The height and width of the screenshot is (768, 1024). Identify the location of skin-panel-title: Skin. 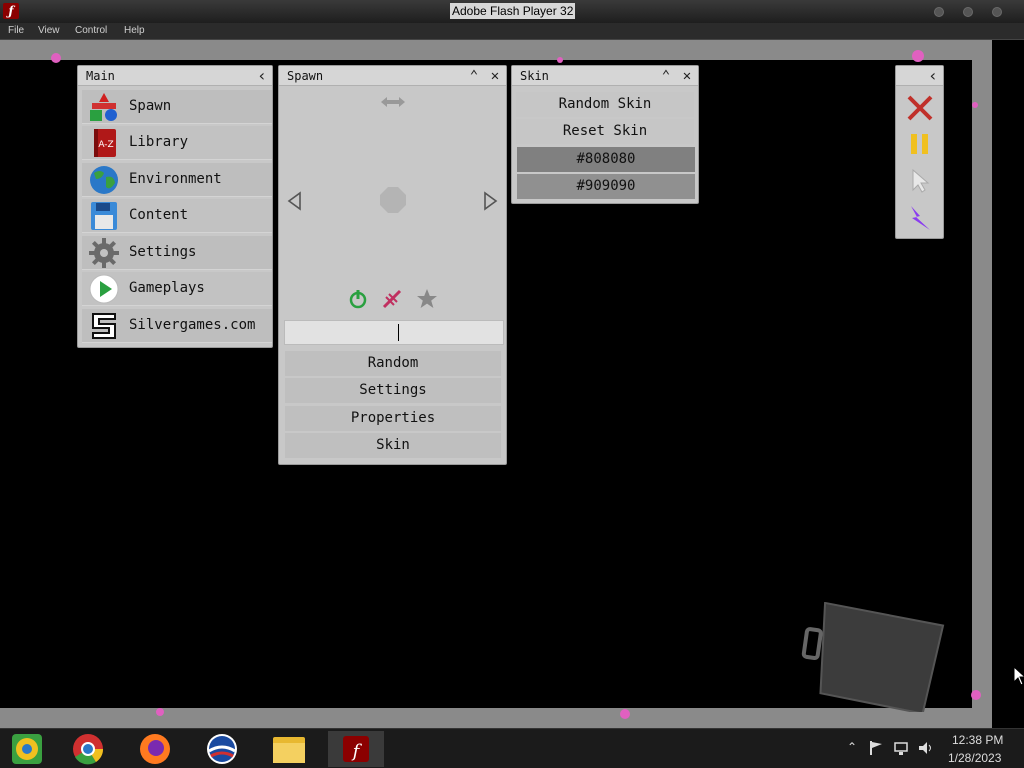
(534, 76).